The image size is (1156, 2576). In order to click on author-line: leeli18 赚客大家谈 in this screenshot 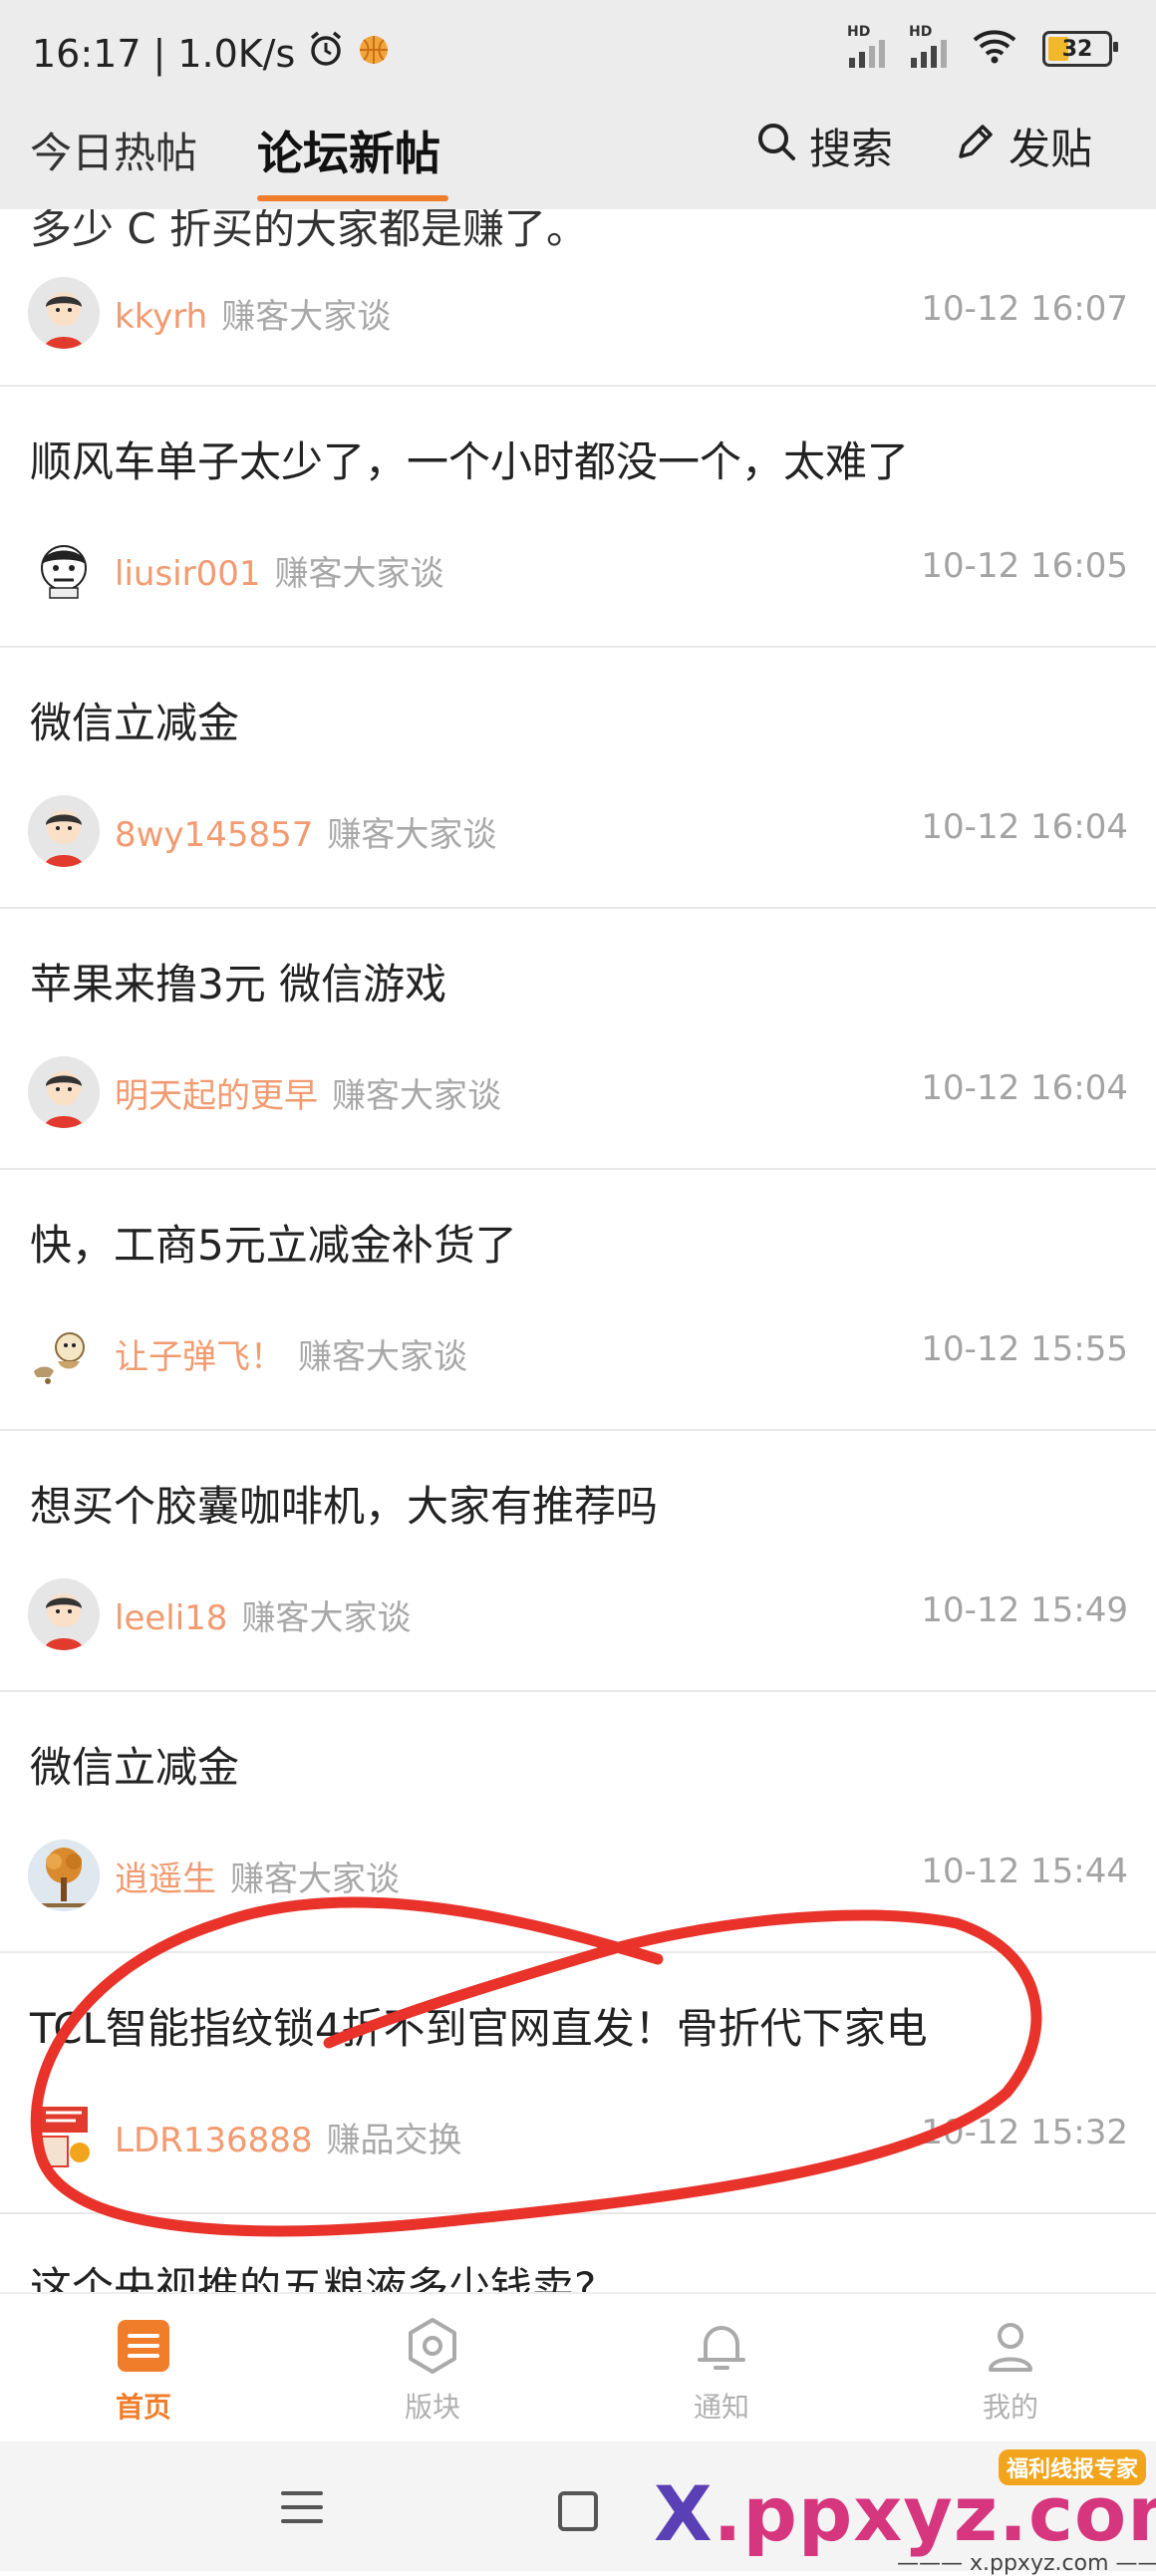, I will do `click(263, 1614)`.